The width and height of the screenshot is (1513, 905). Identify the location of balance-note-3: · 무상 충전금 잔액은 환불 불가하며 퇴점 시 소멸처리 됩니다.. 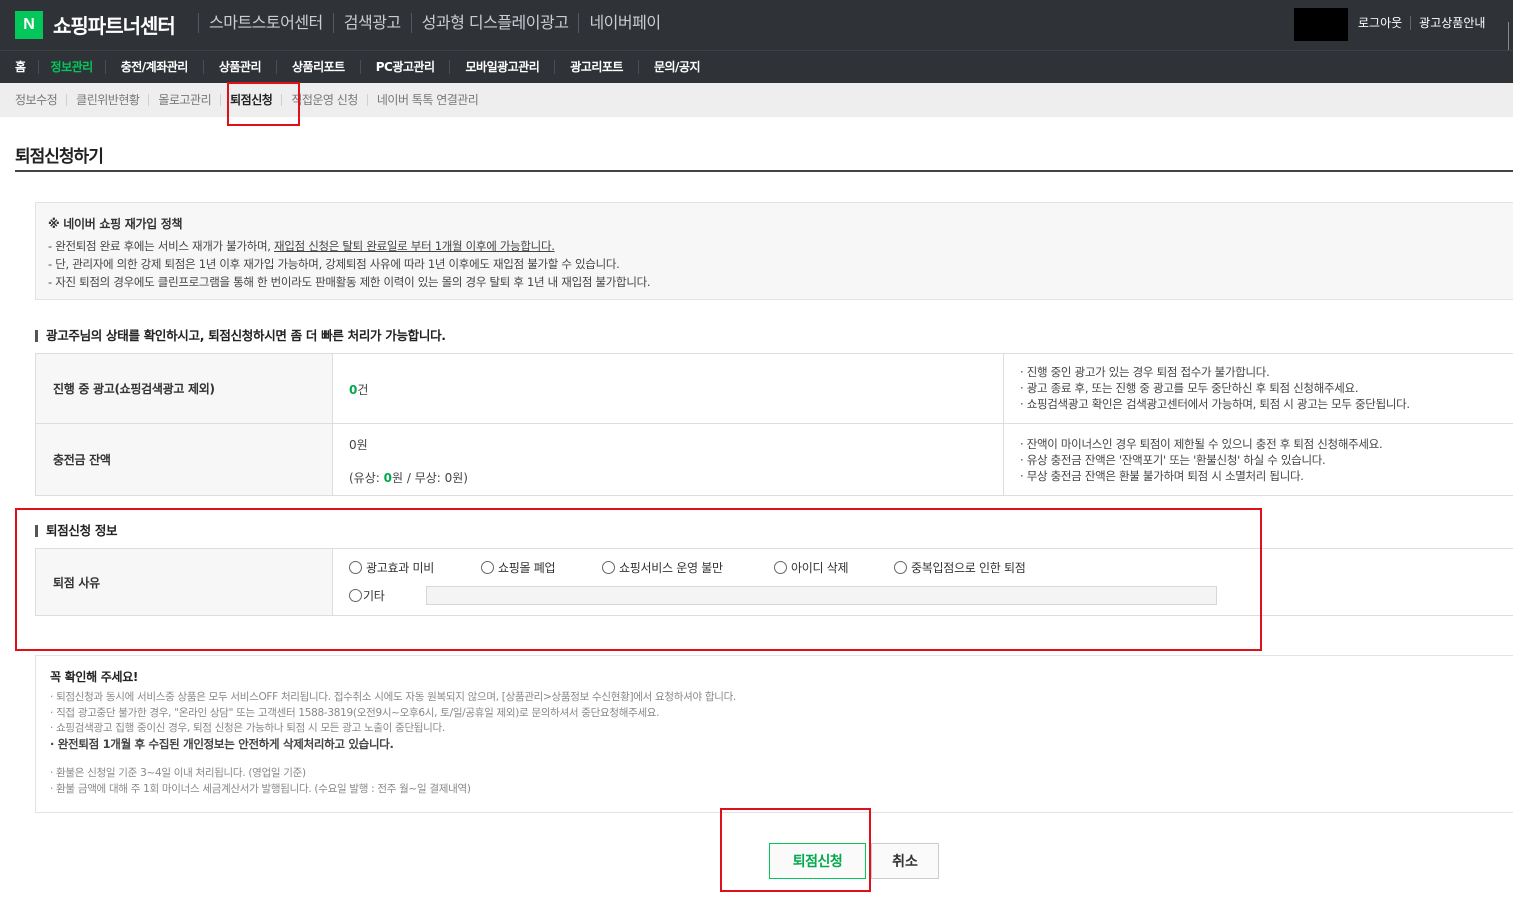
(1162, 476).